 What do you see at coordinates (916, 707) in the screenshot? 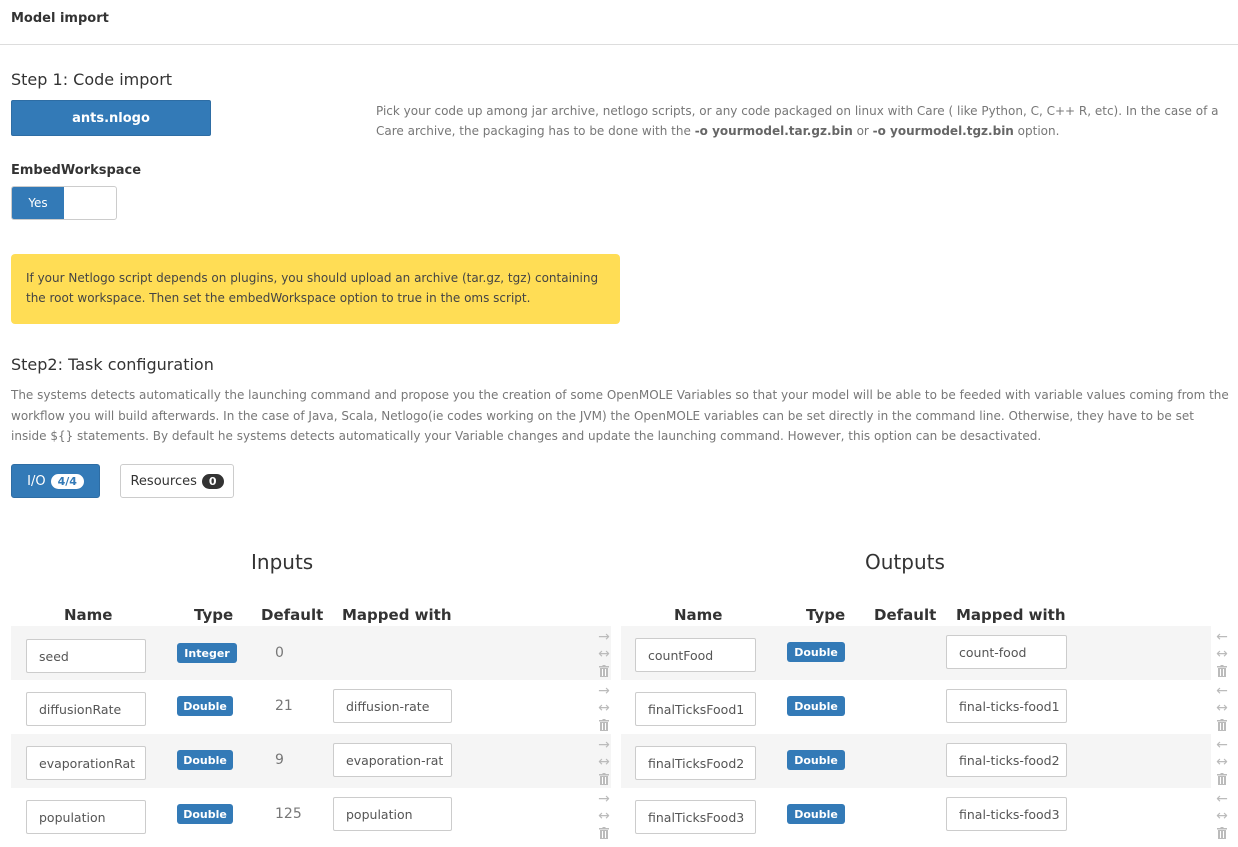
I see `output-row: finalTicksFood1 Double final-ticks-food1` at bounding box center [916, 707].